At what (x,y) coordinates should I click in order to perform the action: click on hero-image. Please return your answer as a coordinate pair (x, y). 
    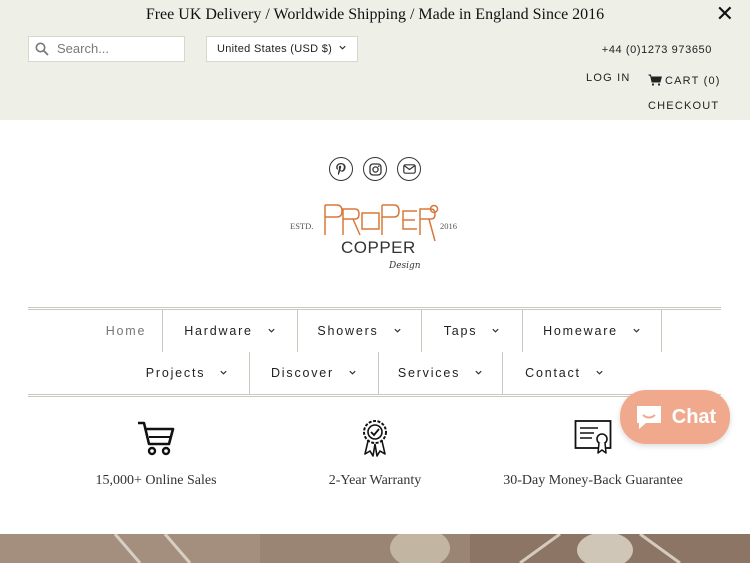
    Looking at the image, I should click on (375, 548).